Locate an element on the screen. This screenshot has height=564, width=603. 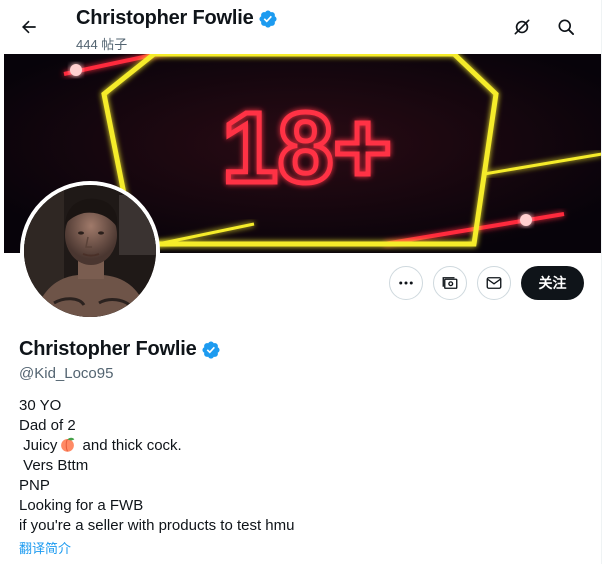
avatar is located at coordinates (90, 251).